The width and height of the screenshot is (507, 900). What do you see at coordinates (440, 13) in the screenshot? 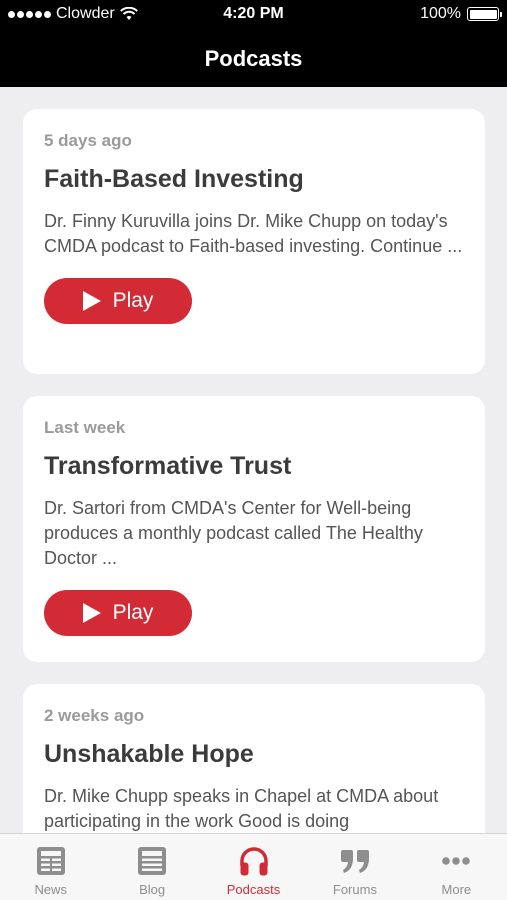
I see `battery-percent: 100%` at bounding box center [440, 13].